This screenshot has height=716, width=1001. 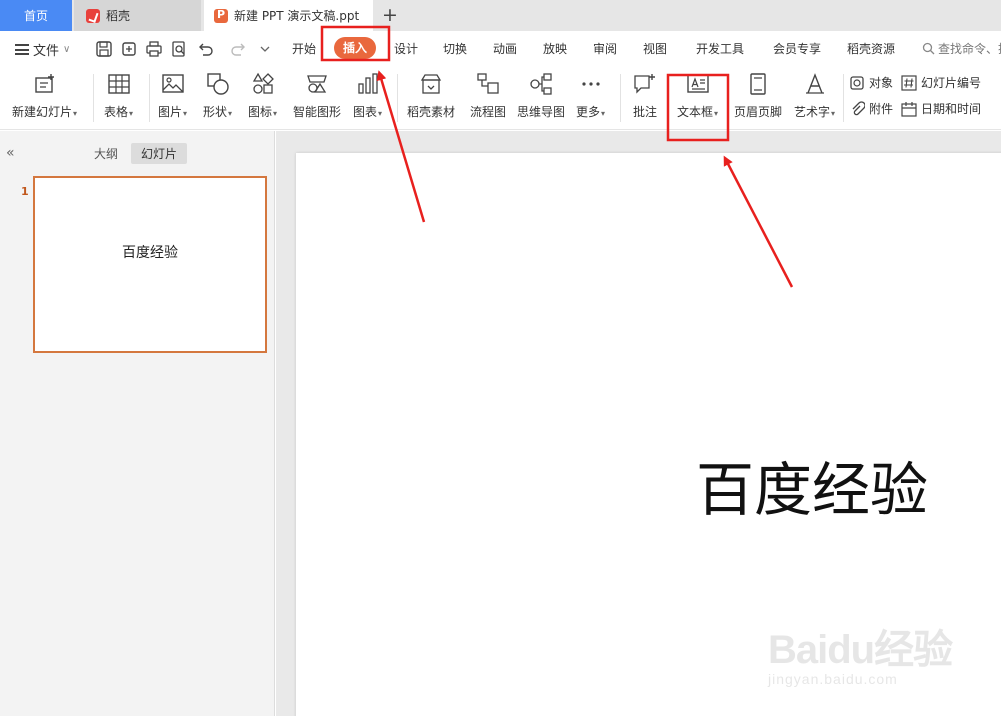 I want to click on mind-map-button: 思维导图, so click(x=541, y=96).